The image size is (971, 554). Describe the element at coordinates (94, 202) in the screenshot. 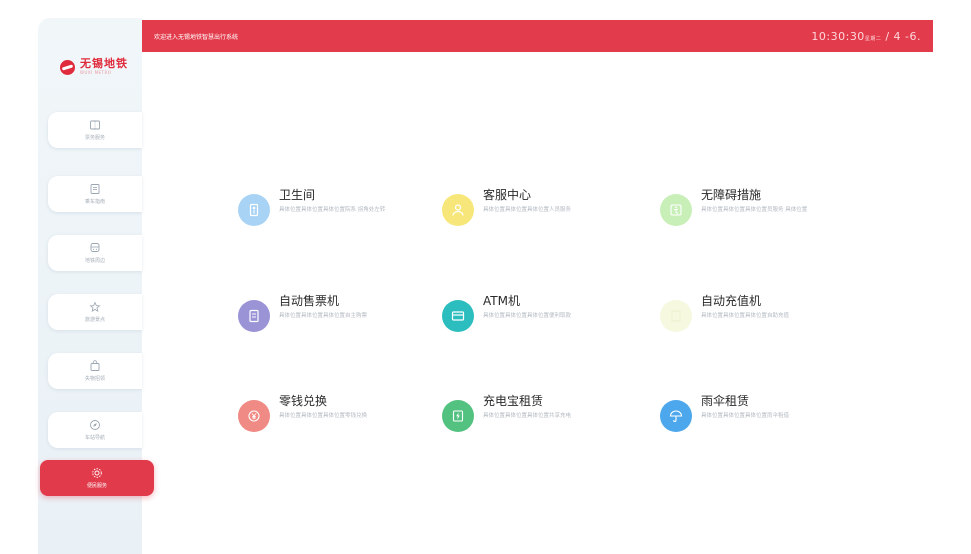

I see `sidebar-item-label: 乘车指南` at that location.